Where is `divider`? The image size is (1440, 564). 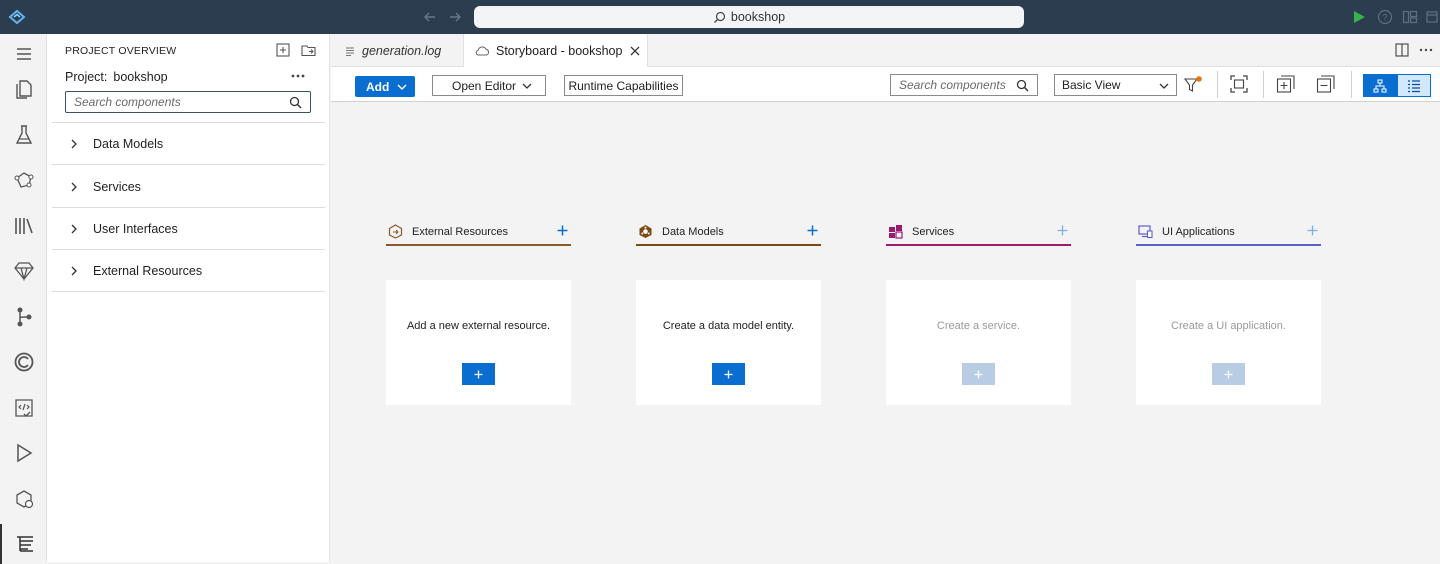
divider is located at coordinates (1351, 84).